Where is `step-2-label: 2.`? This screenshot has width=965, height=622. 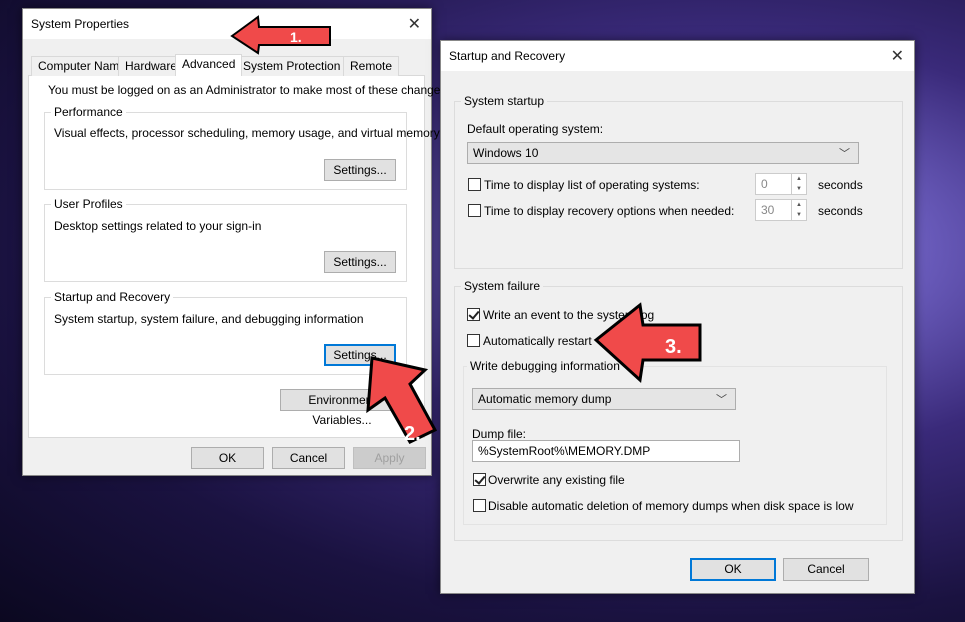
step-2-label: 2. is located at coordinates (412, 434).